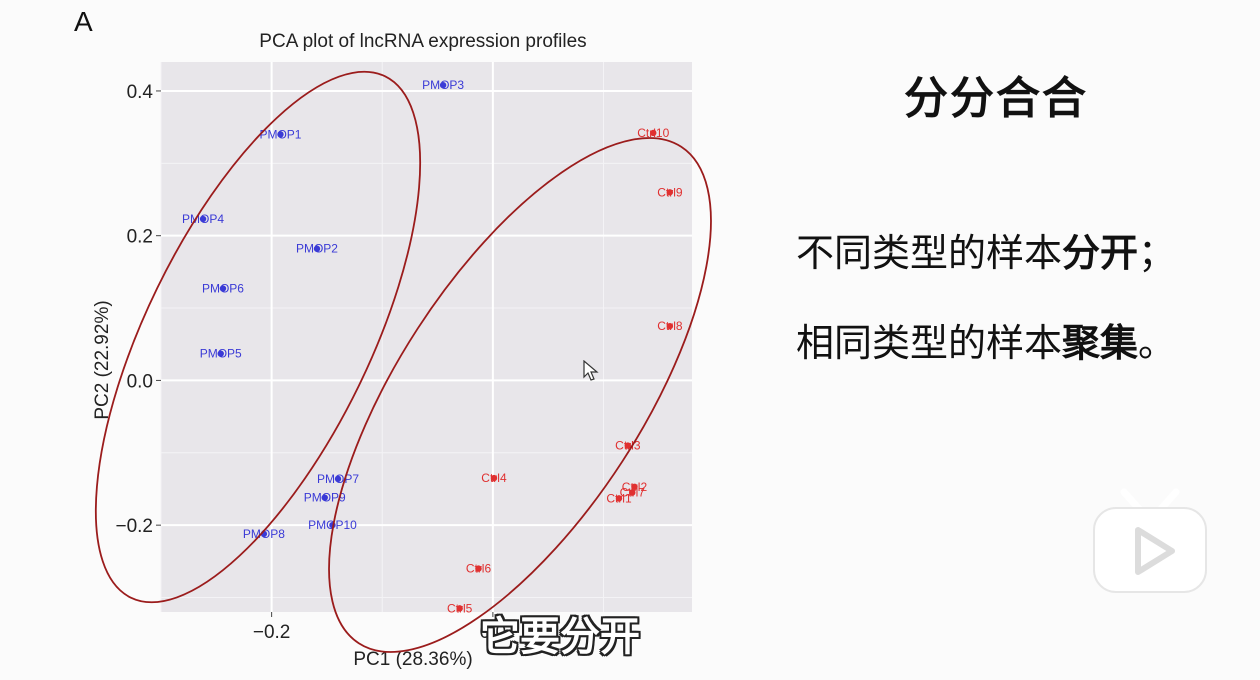  Describe the element at coordinates (1157, 253) in the screenshot. I see `line1-end: ；` at that location.